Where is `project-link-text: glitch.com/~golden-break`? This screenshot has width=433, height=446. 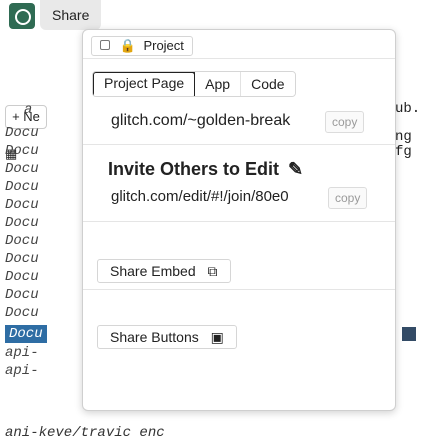
project-link-text: glitch.com/~golden-break is located at coordinates (201, 120).